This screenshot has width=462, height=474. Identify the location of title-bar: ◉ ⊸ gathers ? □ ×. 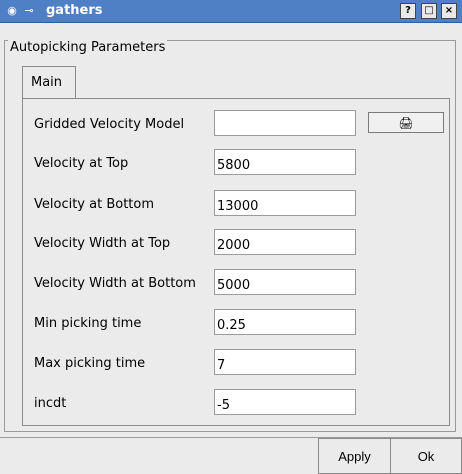
(231, 11).